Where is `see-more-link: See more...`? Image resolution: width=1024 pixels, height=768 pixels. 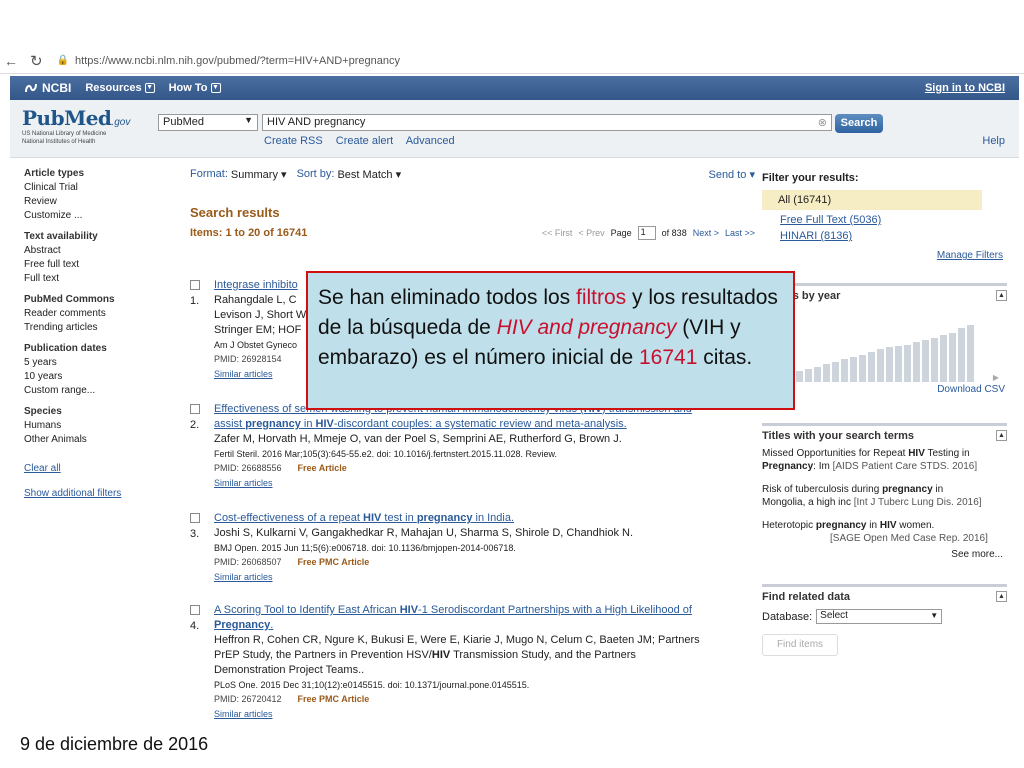
see-more-link: See more... is located at coordinates (884, 554).